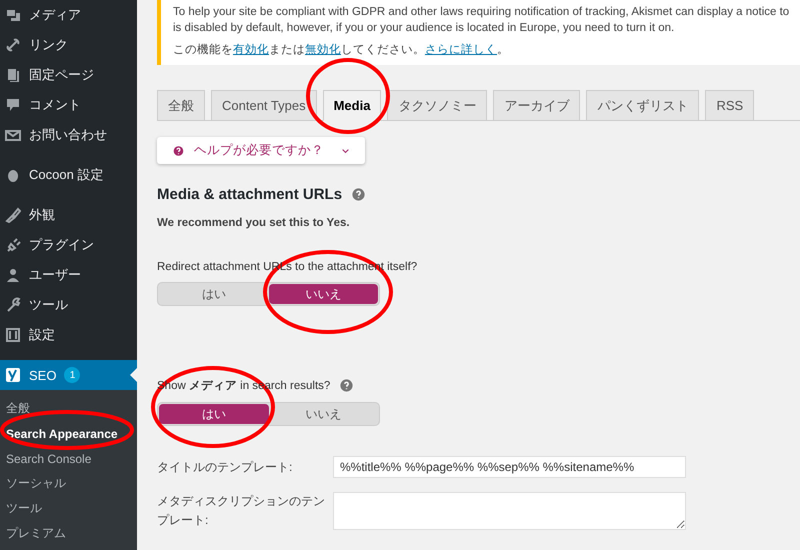  Describe the element at coordinates (13, 335) in the screenshot. I see `sliders-icon` at that location.